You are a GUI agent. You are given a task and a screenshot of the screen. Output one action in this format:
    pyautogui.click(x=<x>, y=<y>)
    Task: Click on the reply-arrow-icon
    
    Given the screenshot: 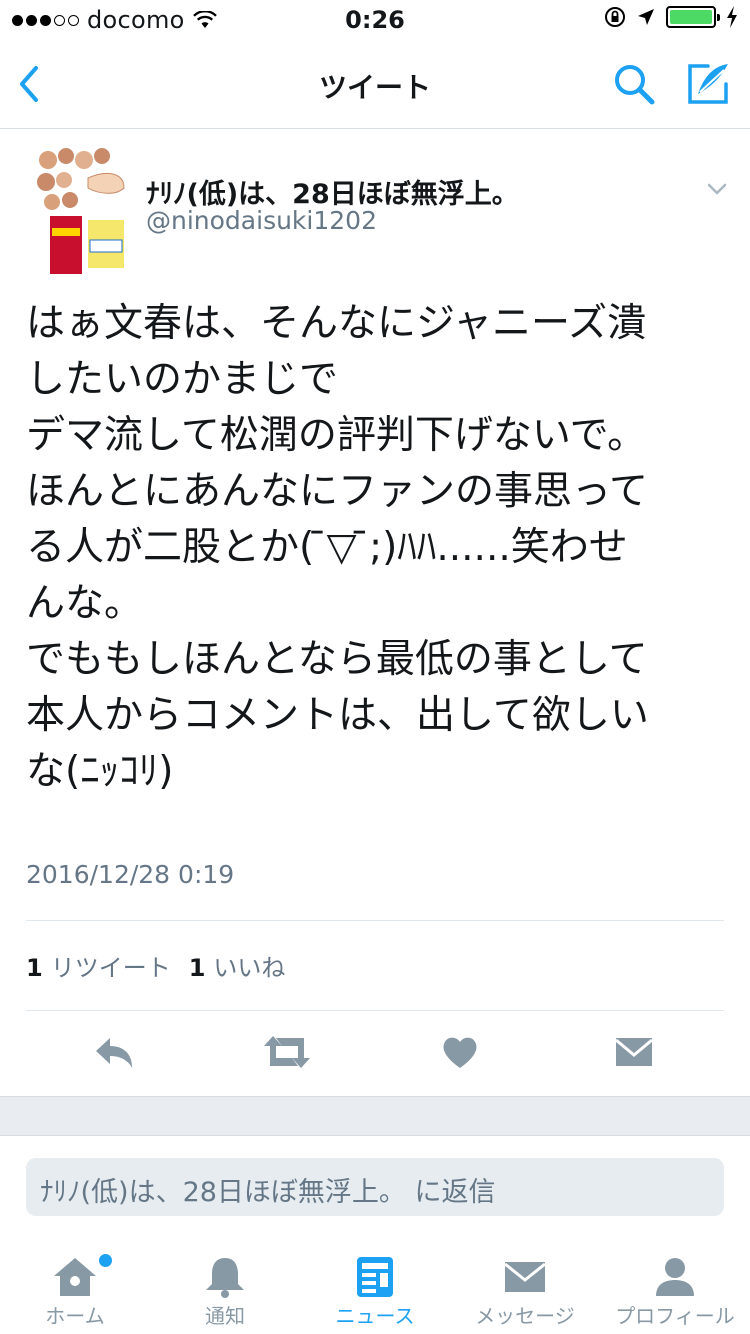 What is the action you would take?
    pyautogui.click(x=114, y=1053)
    